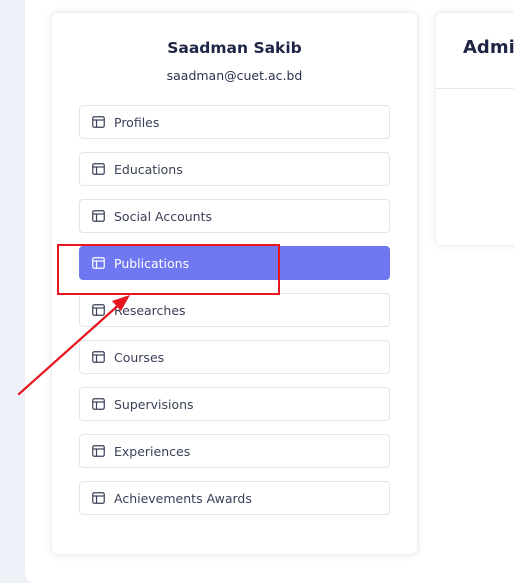 The width and height of the screenshot is (514, 583). What do you see at coordinates (234, 48) in the screenshot?
I see `user-name: Saadman Sakib` at bounding box center [234, 48].